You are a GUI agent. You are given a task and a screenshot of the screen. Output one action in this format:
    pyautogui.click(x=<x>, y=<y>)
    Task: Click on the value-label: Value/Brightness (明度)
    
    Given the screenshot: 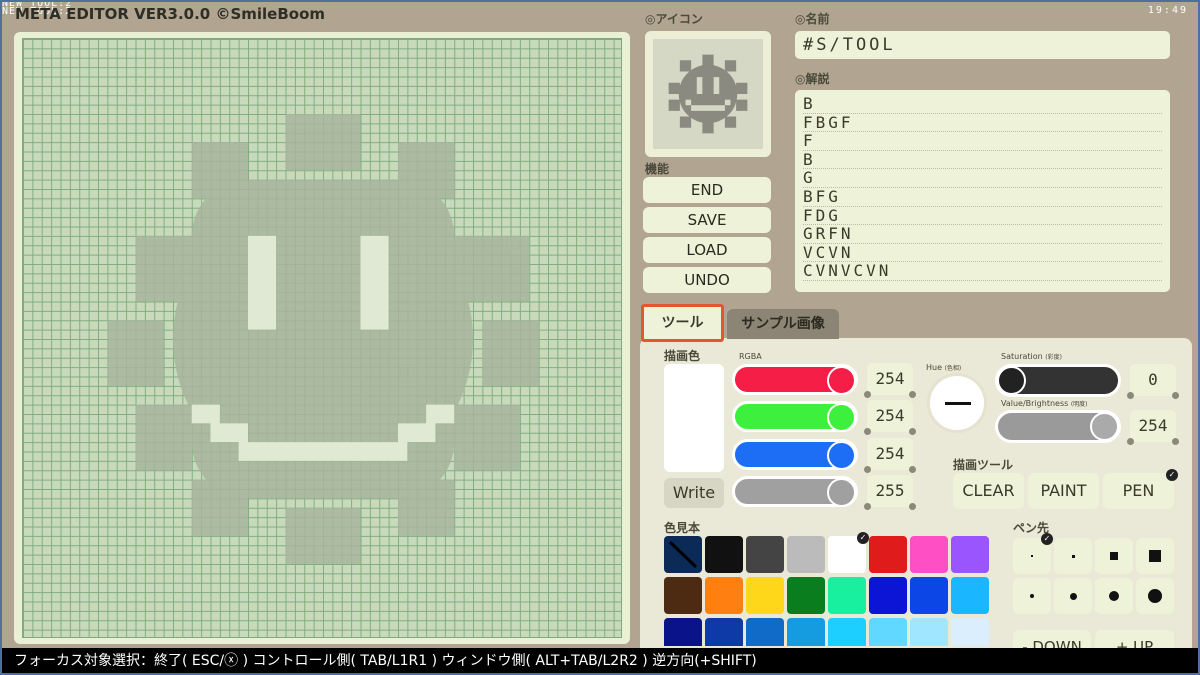 What is the action you would take?
    pyautogui.click(x=1044, y=403)
    